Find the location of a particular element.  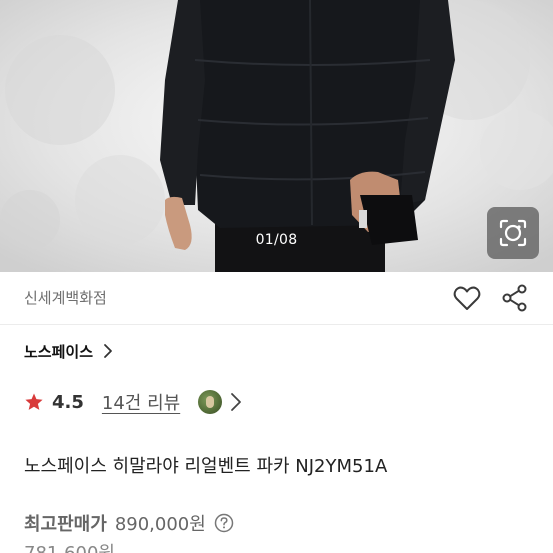

review-count-link: 14건 리뷰 is located at coordinates (141, 402).